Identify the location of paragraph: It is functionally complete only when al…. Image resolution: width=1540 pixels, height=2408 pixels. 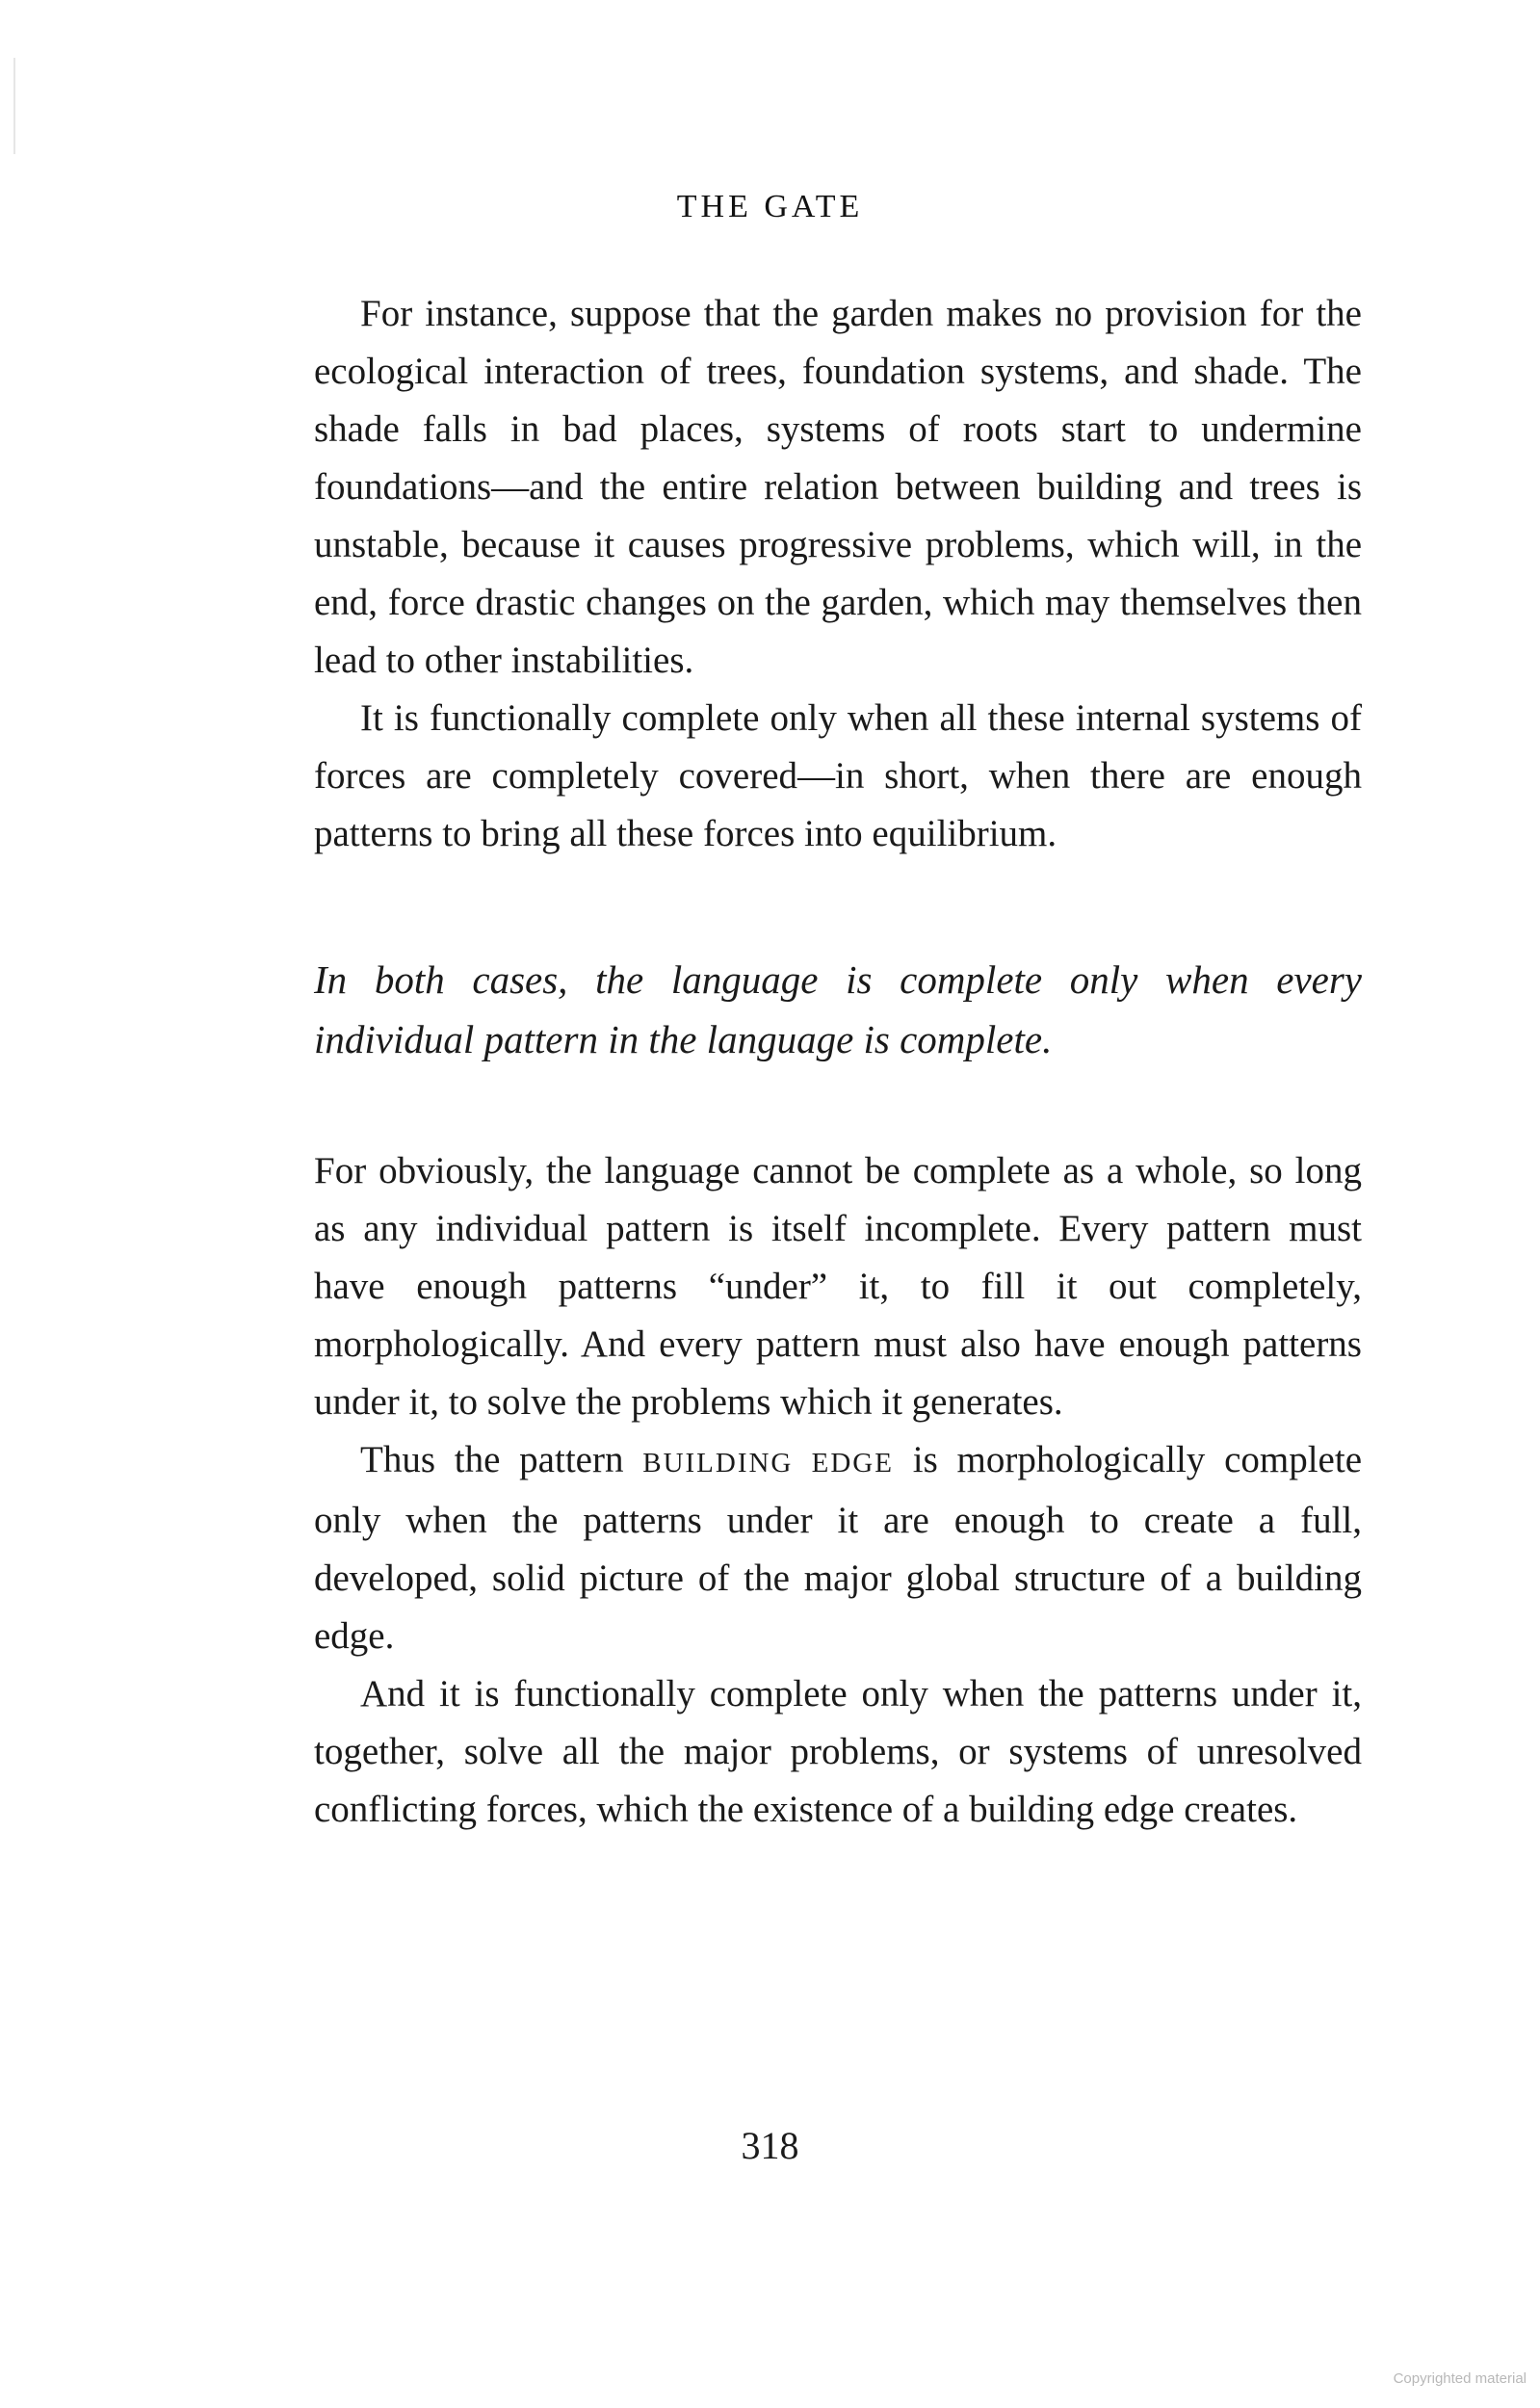
(838, 775).